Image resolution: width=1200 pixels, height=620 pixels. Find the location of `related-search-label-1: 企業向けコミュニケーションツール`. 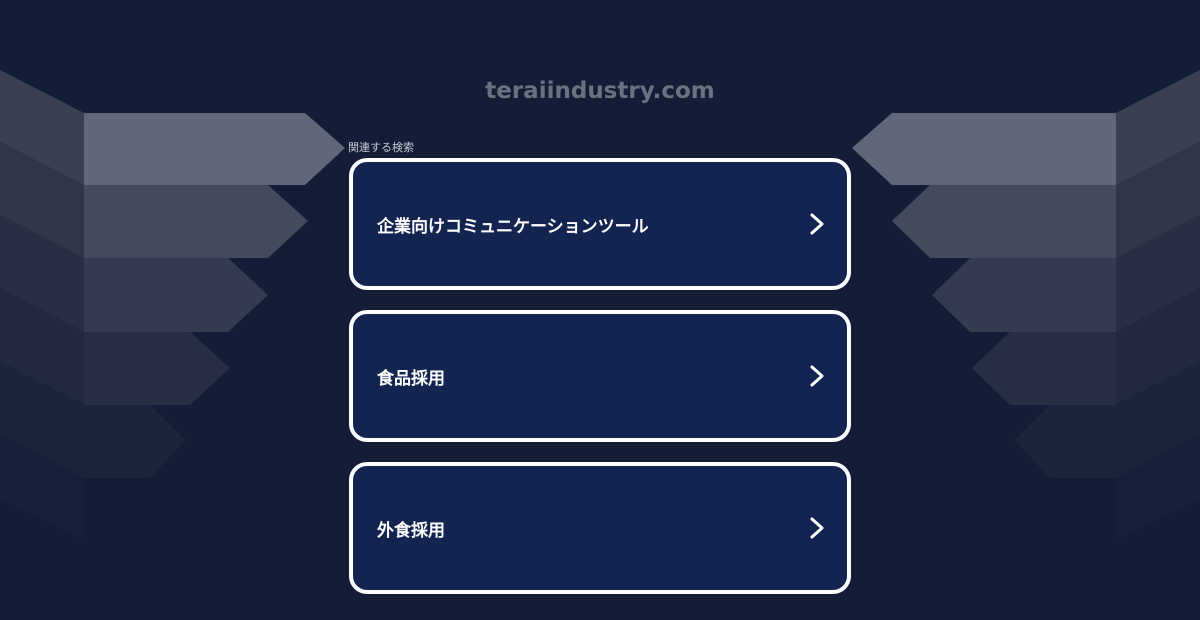

related-search-label-1: 企業向けコミュニケーションツール is located at coordinates (513, 226).